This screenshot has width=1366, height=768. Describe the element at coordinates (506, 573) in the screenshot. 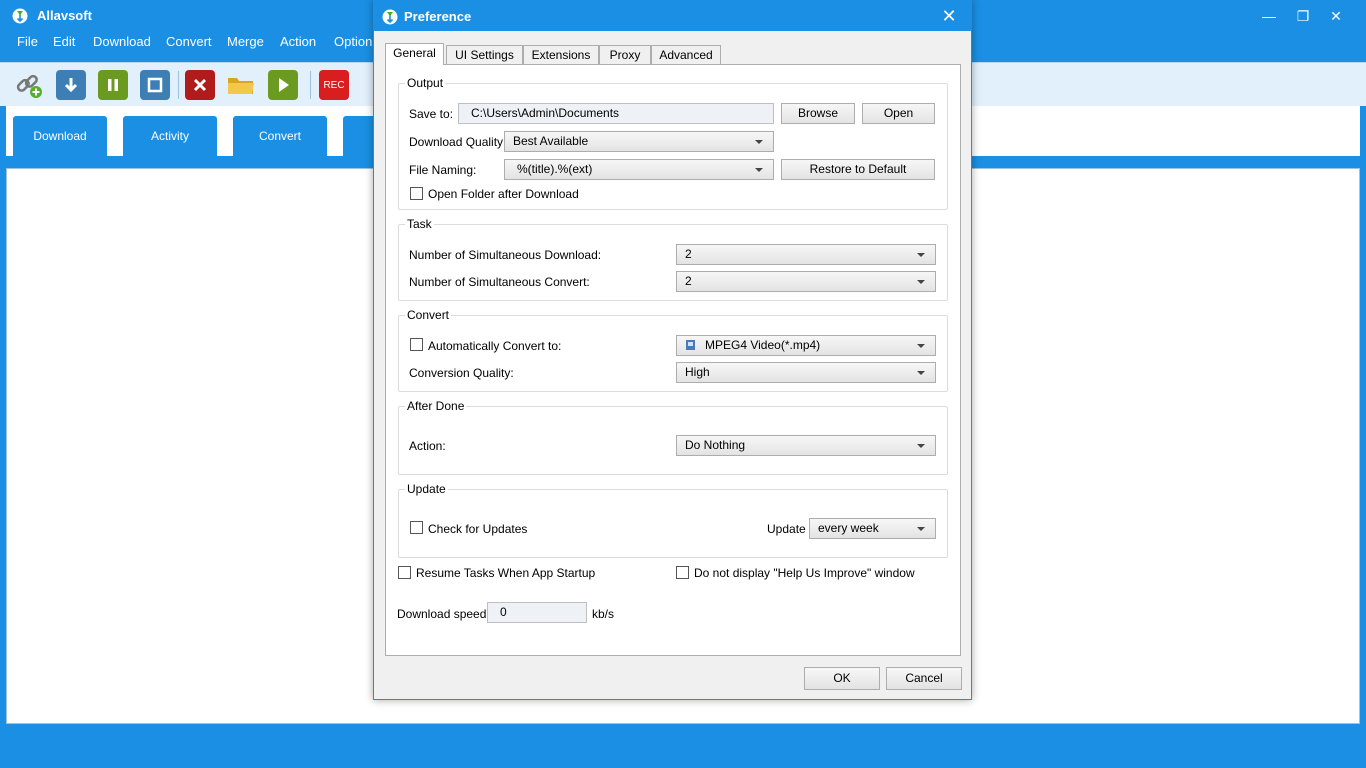

I see `resume-tasks-label: Resume Tasks When App Startup` at that location.